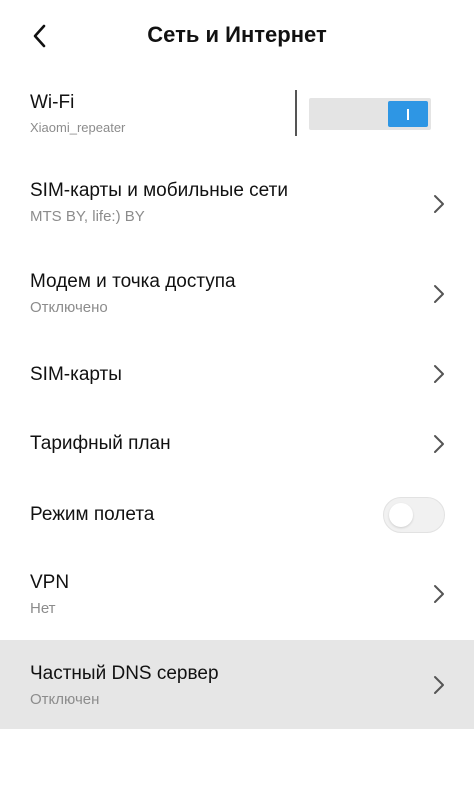  Describe the element at coordinates (69, 307) in the screenshot. I see `row-subtitle: Отключено` at that location.